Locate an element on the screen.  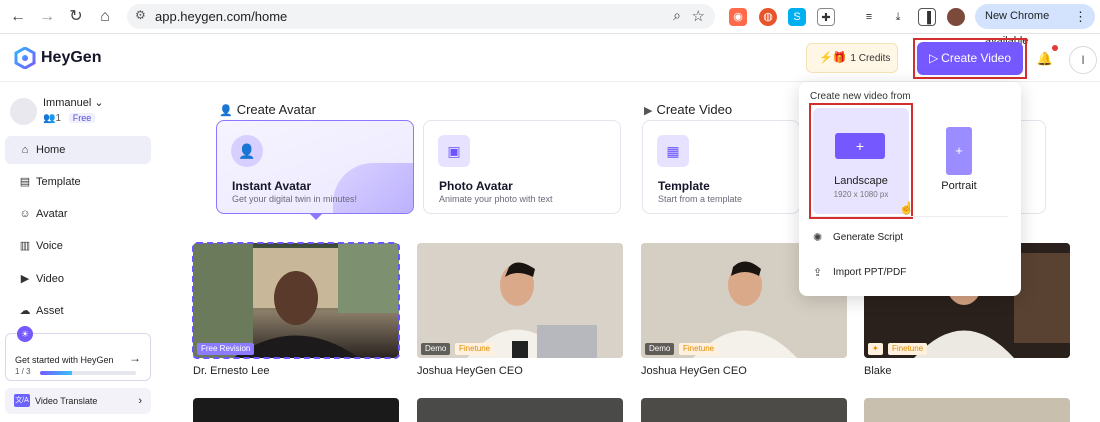
sidebar-item-label: Asset is located at coordinates (50, 311).